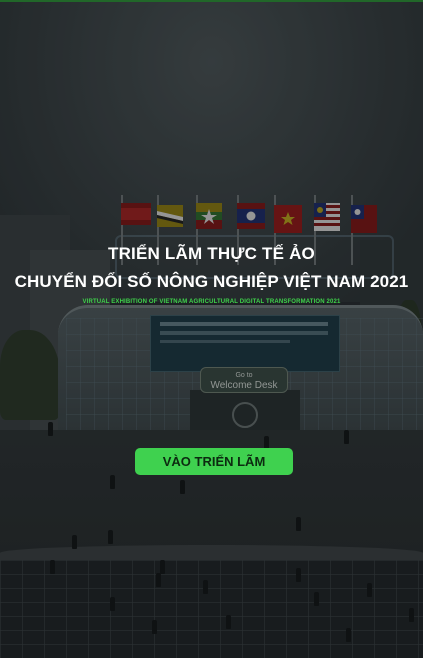 Image resolution: width=423 pixels, height=658 pixels. I want to click on enter-exhibition-button: VÀO TRIỂN LÃM, so click(214, 461).